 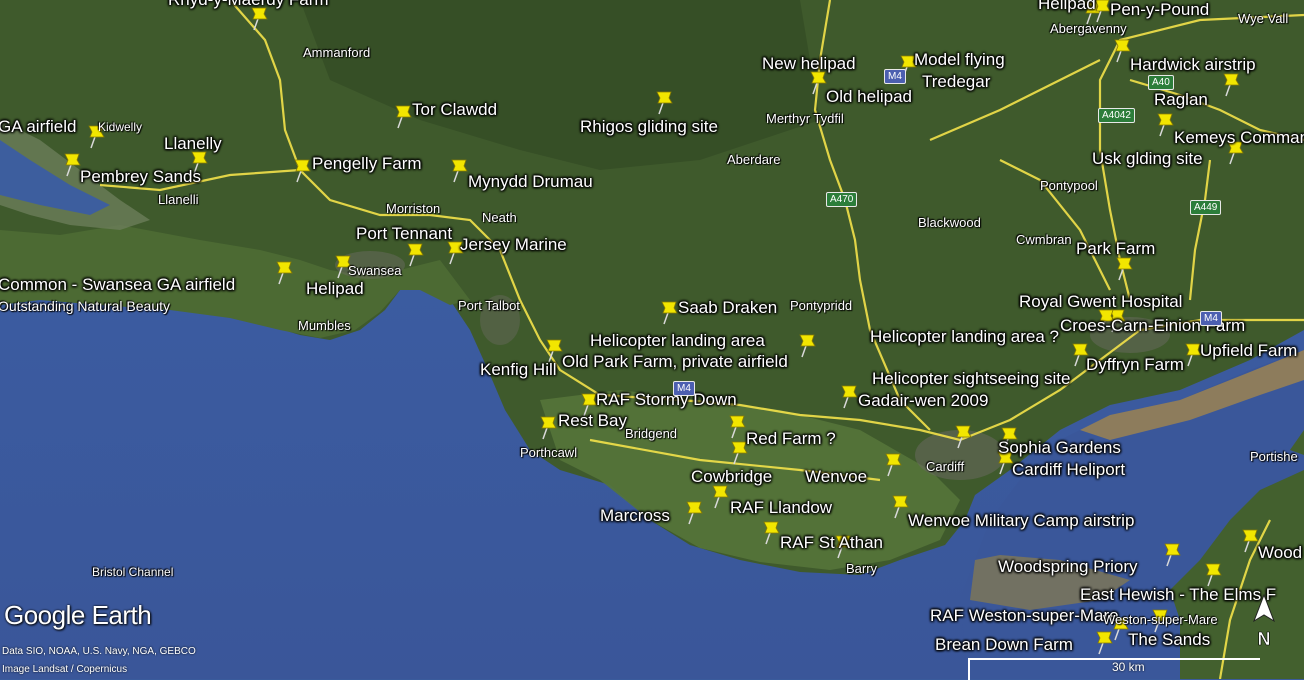 I want to click on placemark-label: Pembrey Sands, so click(x=140, y=177).